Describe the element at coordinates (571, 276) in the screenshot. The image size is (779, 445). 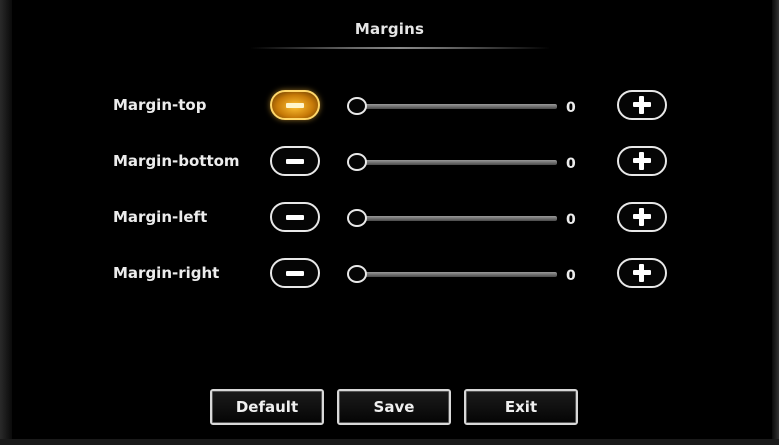
I see `margin-right-value: 0` at that location.